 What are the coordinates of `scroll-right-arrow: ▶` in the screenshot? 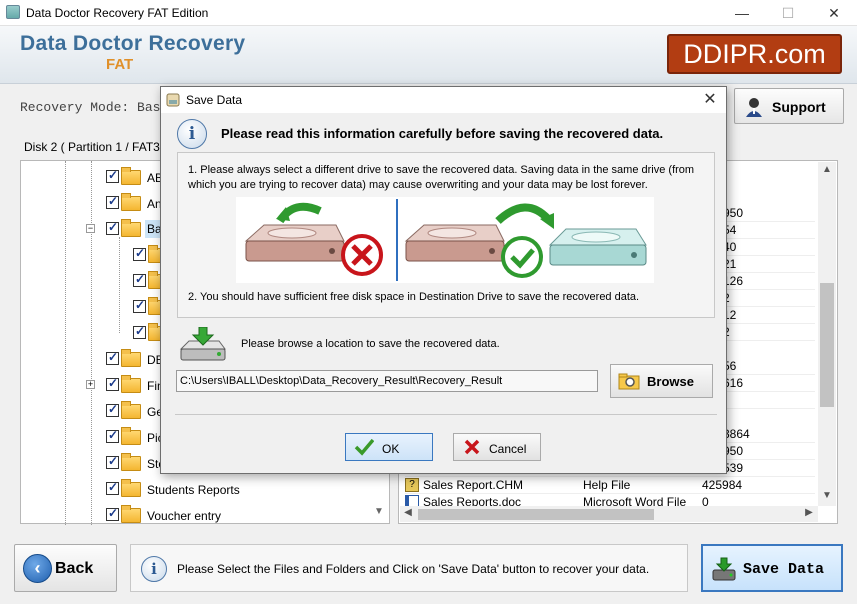 It's located at (809, 514).